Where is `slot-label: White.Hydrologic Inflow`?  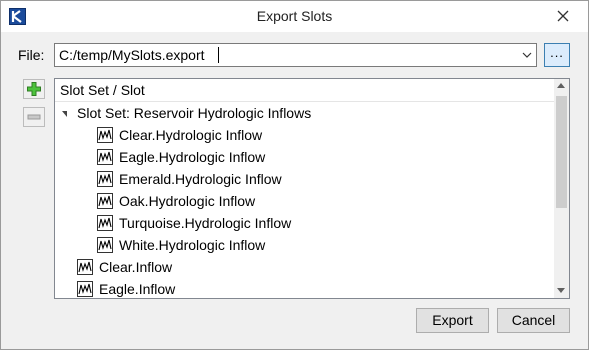
slot-label: White.Hydrologic Inflow is located at coordinates (192, 245).